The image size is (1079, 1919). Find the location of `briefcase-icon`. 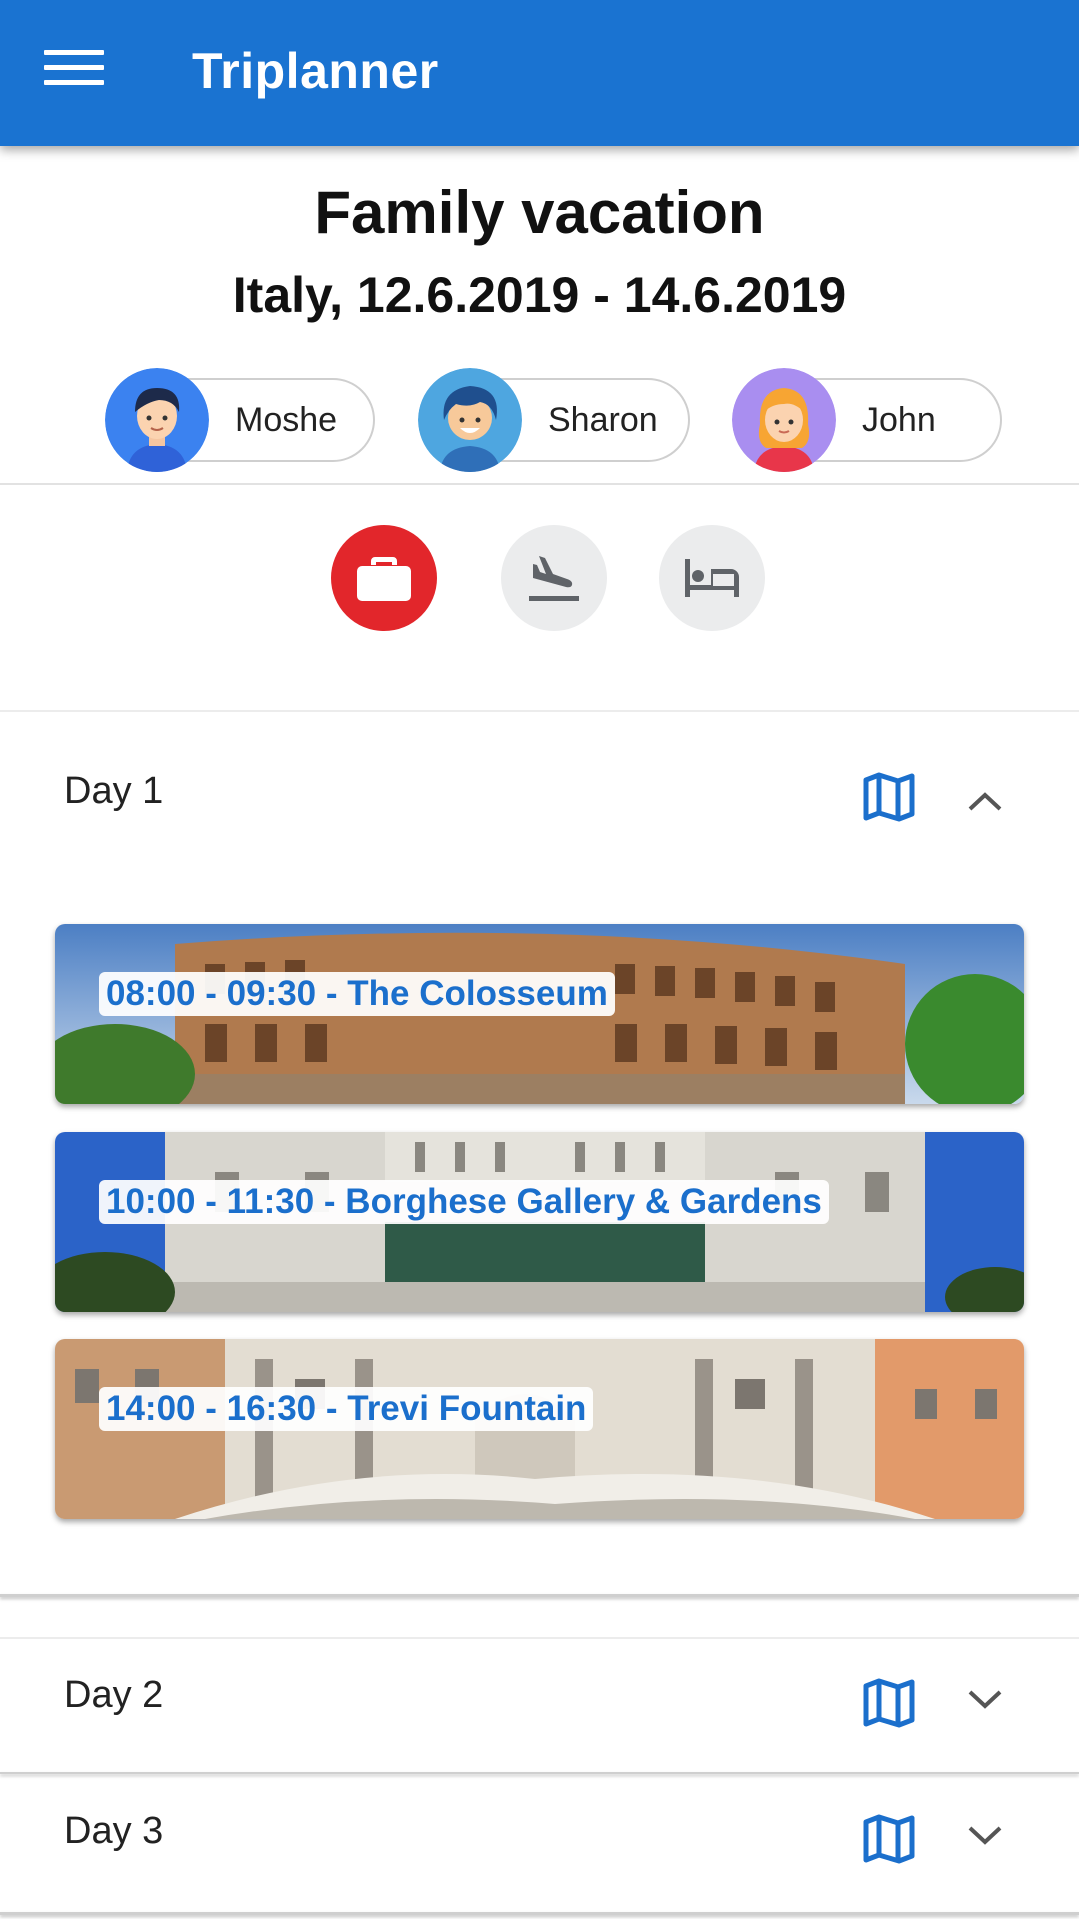

briefcase-icon is located at coordinates (384, 579).